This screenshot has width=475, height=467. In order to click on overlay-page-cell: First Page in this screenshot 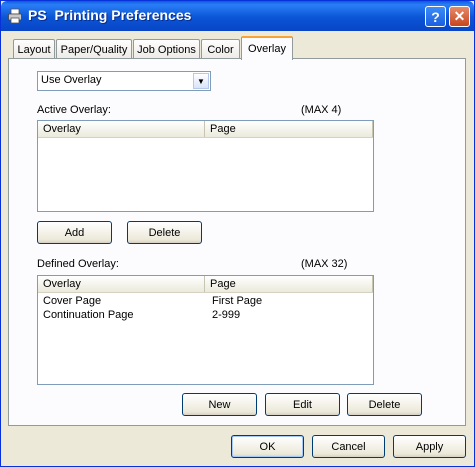, I will do `click(237, 301)`.